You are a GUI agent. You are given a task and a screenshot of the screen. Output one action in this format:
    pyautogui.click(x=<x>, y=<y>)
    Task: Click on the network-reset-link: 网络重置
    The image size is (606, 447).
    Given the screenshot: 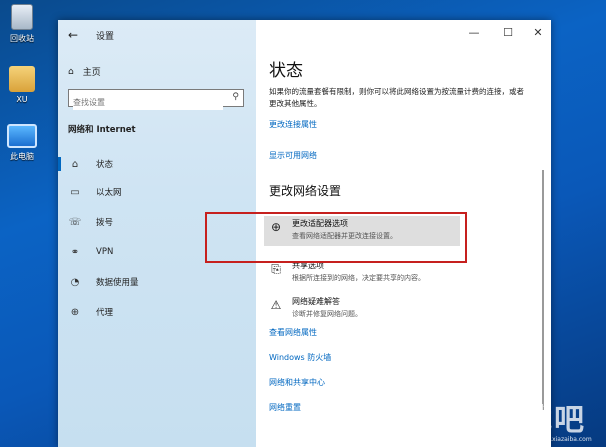 What is the action you would take?
    pyautogui.click(x=285, y=407)
    